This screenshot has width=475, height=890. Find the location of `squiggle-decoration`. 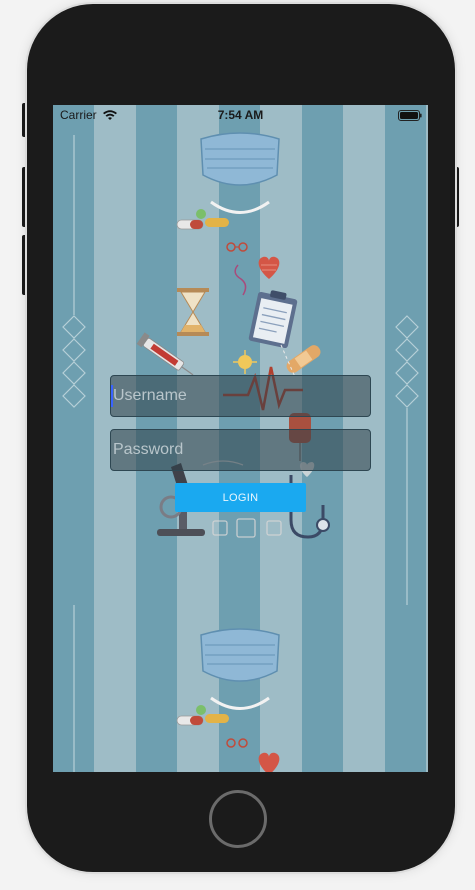

squiggle-decoration is located at coordinates (240, 280).